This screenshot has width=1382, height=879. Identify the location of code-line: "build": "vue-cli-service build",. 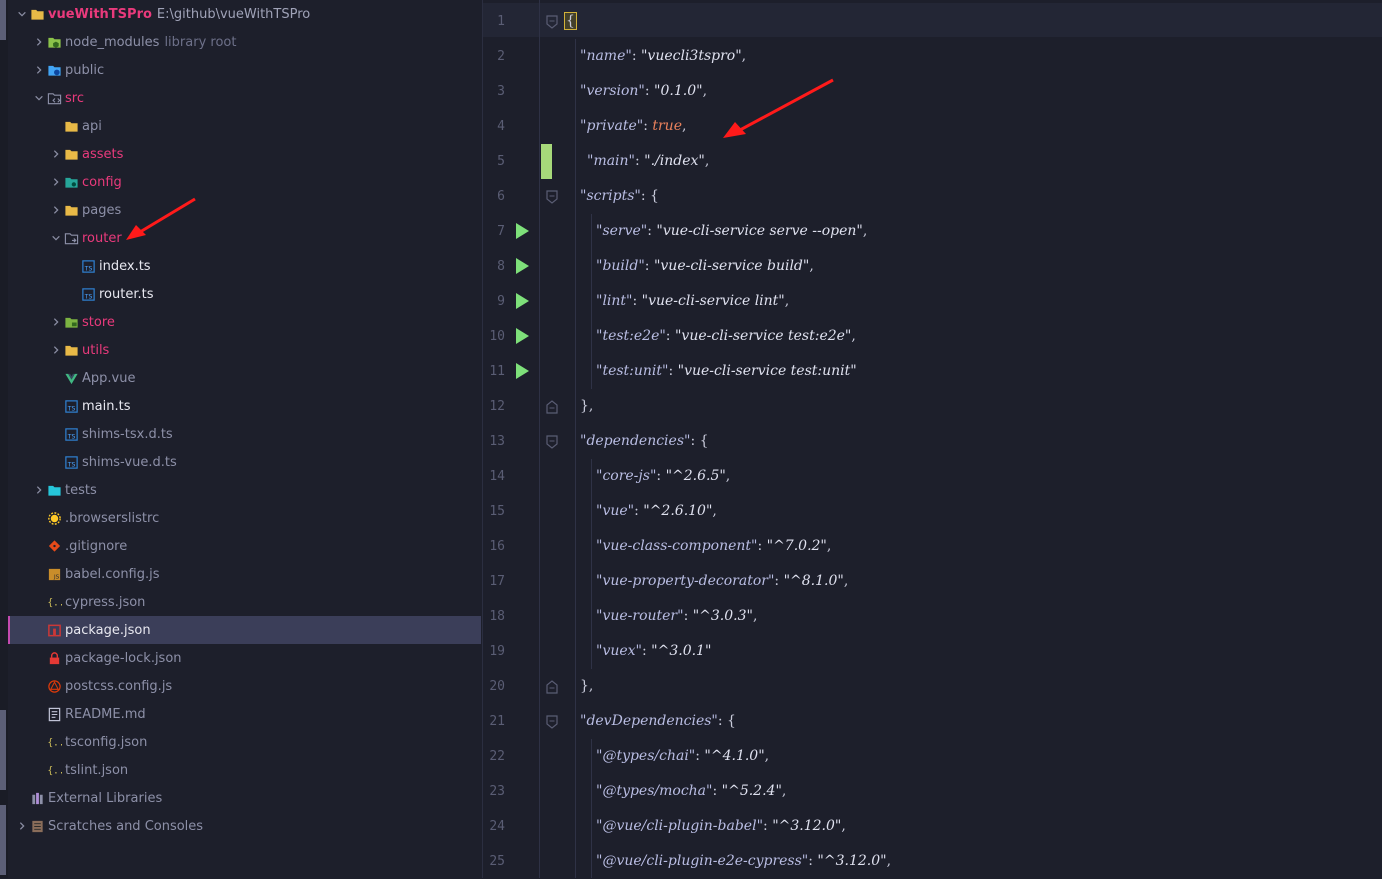
(705, 266).